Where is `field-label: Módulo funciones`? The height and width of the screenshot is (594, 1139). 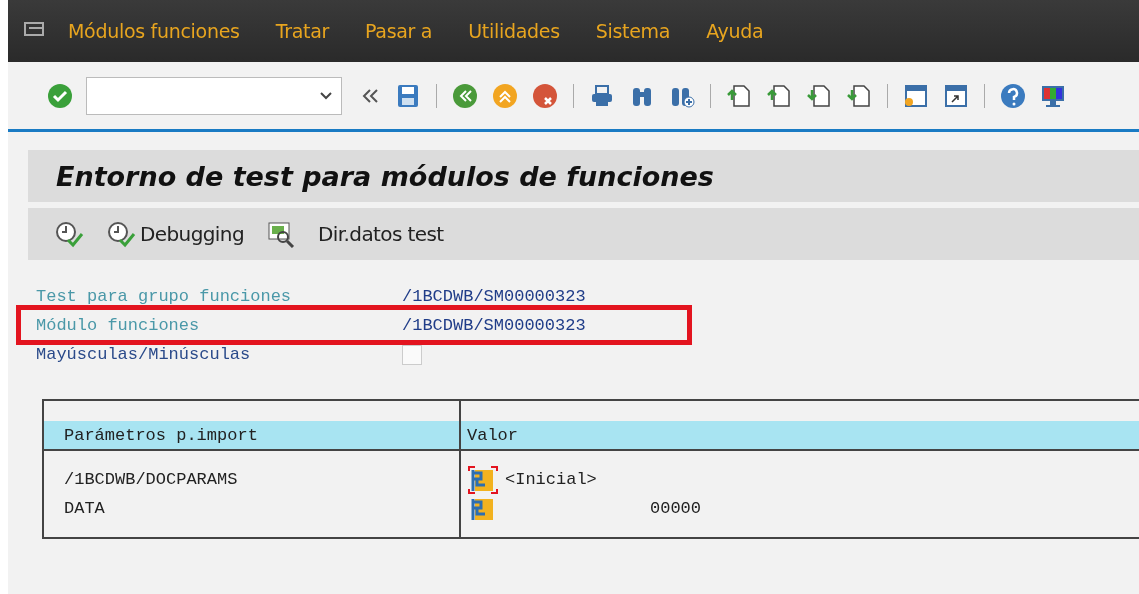
field-label: Módulo funciones is located at coordinates (118, 325).